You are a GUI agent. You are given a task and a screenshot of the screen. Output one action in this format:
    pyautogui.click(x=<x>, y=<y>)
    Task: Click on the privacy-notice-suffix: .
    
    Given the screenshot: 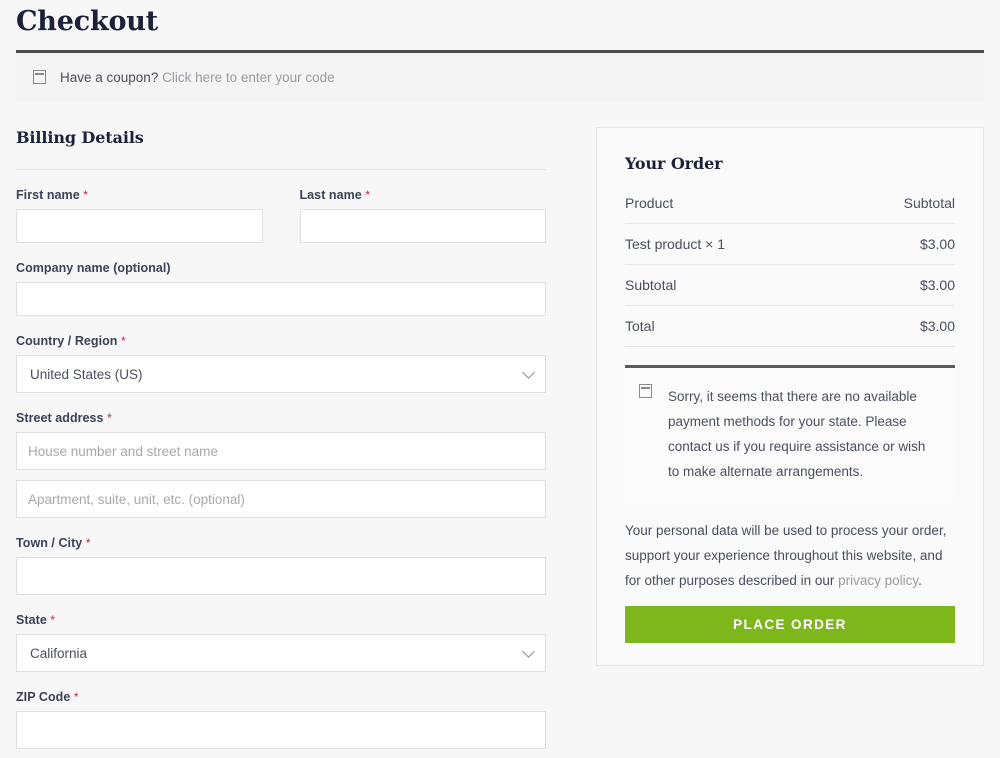 What is the action you would take?
    pyautogui.click(x=920, y=580)
    